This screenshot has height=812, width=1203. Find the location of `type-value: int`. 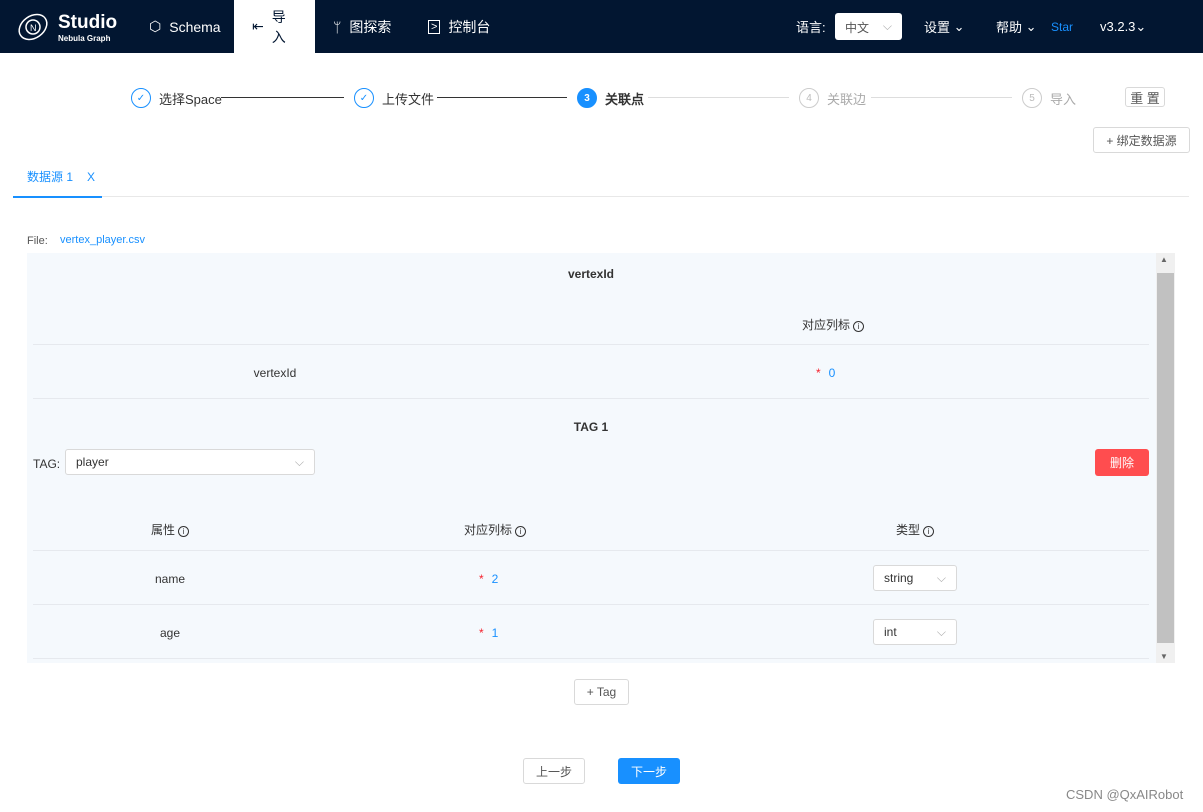

type-value: int is located at coordinates (890, 632).